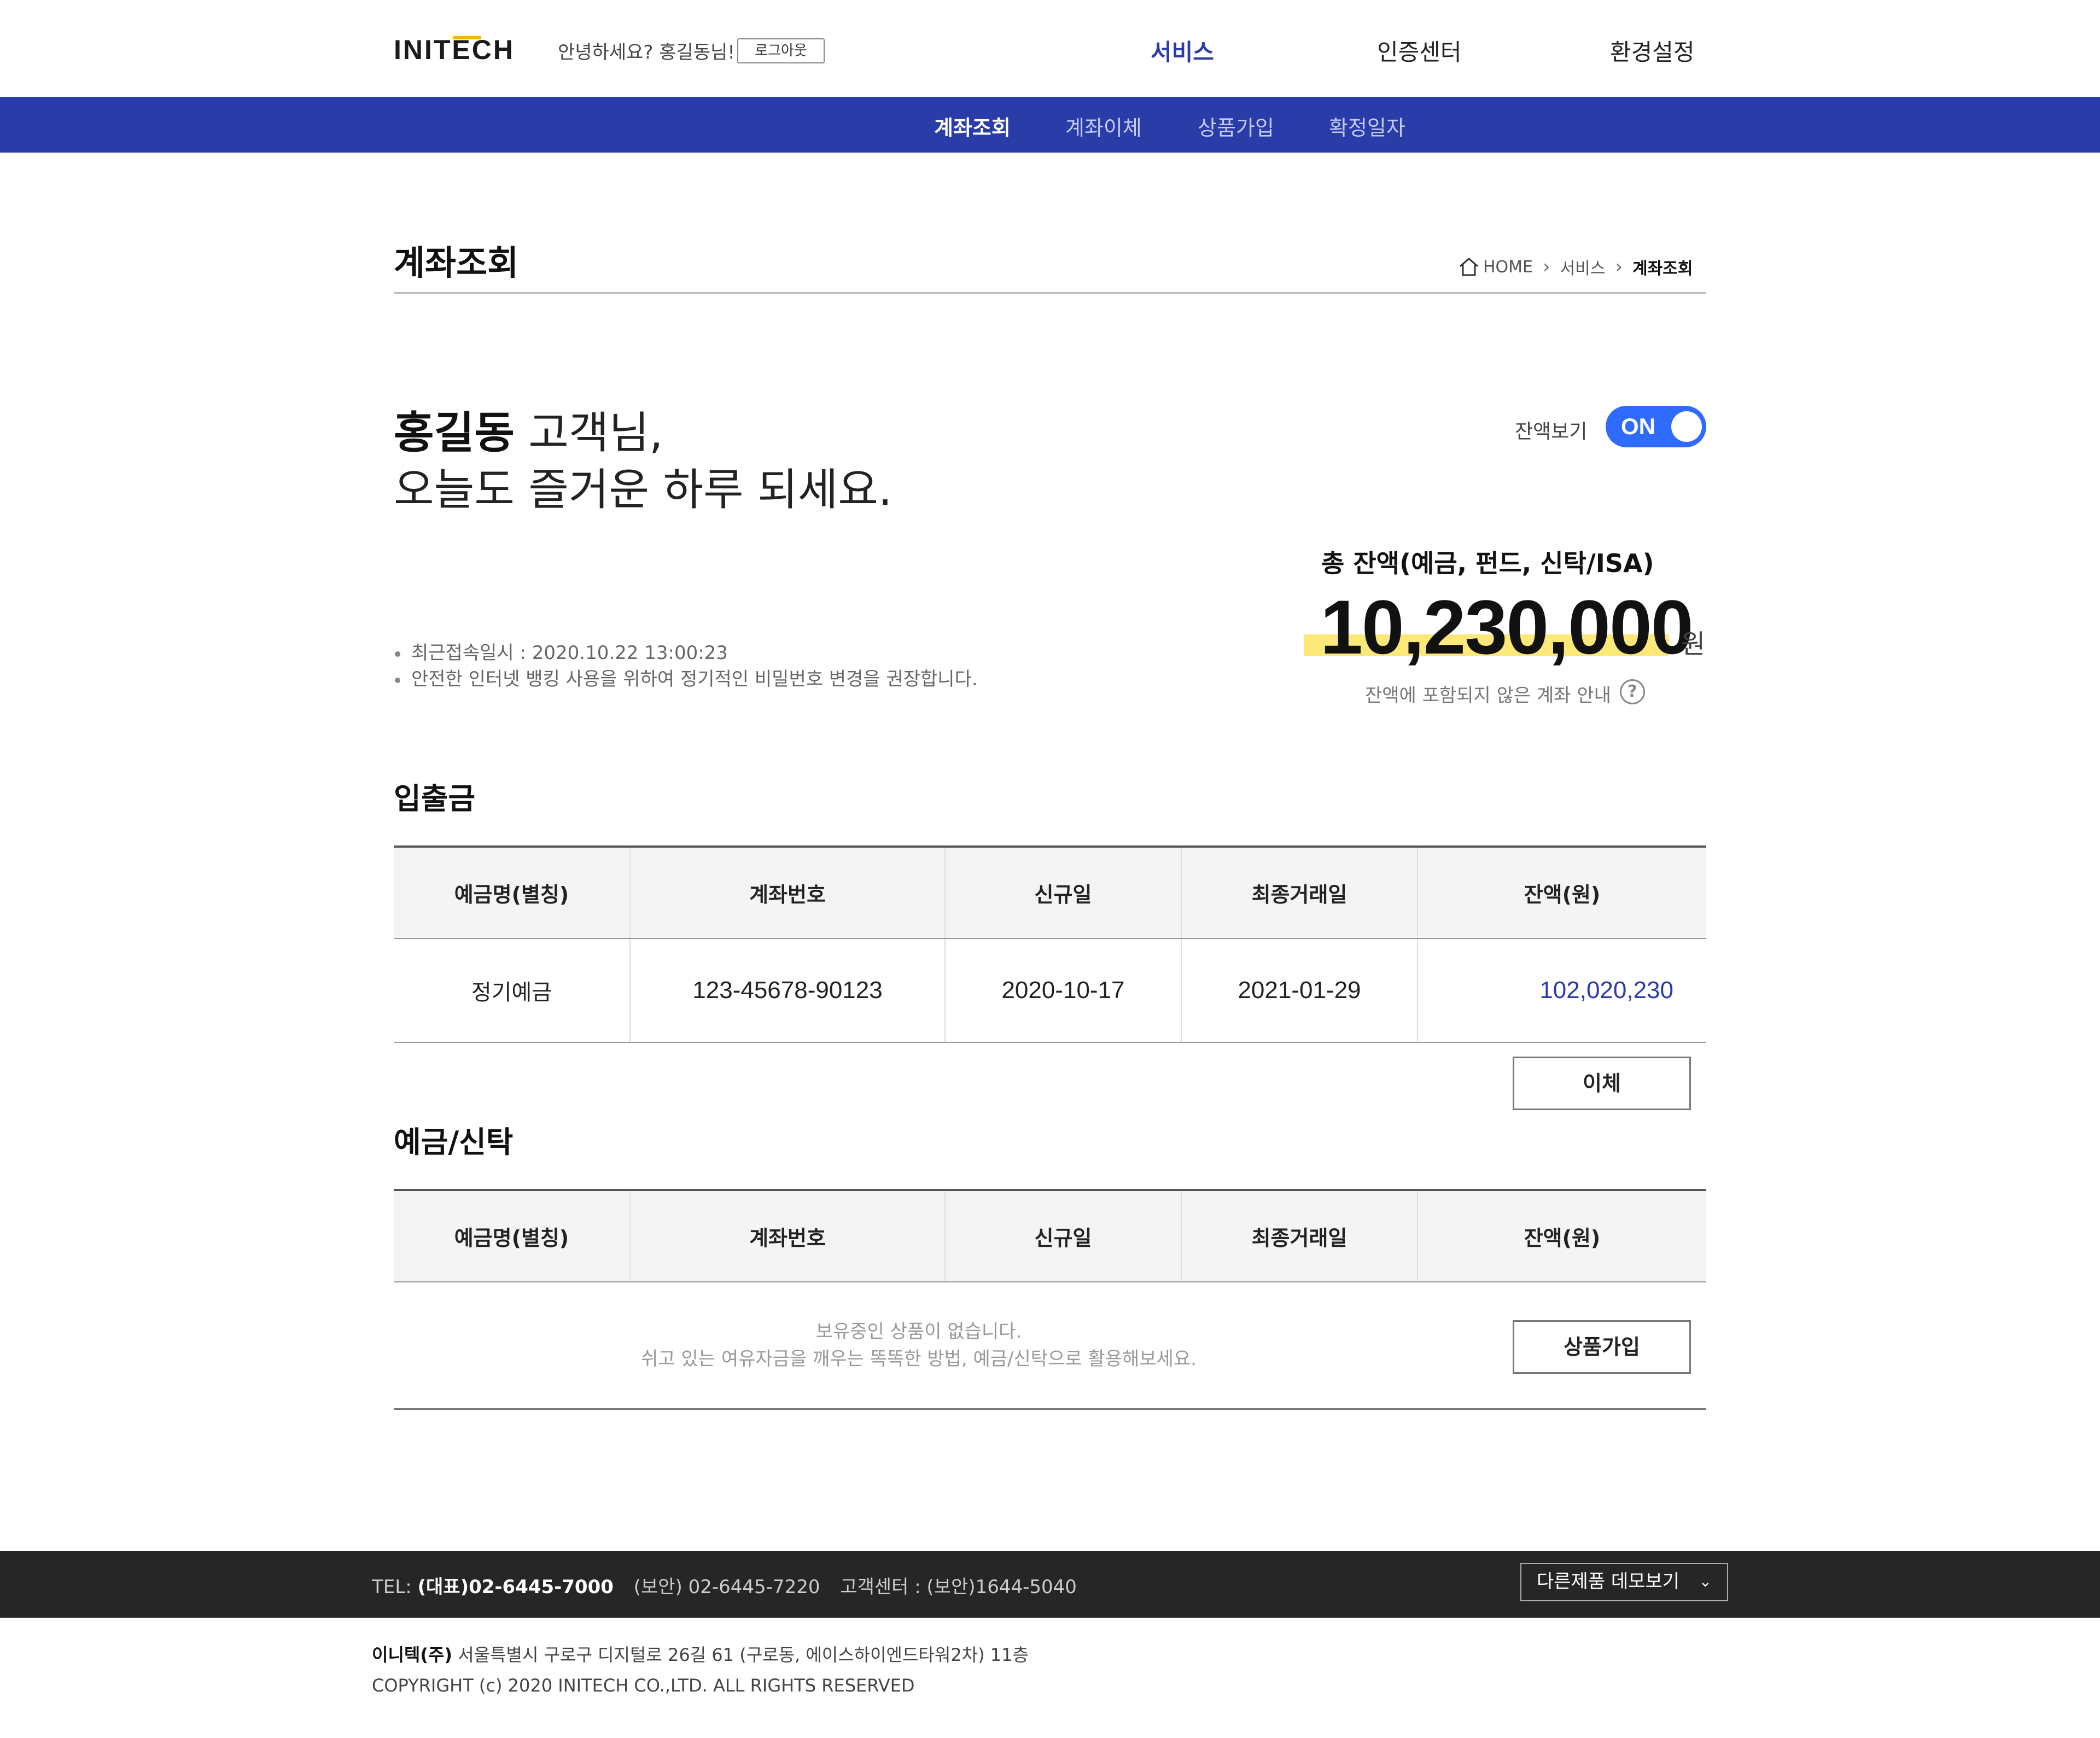 The height and width of the screenshot is (1738, 2100). Describe the element at coordinates (515, 1587) in the screenshot. I see `tel-main: (대표)02-6445-7000` at that location.